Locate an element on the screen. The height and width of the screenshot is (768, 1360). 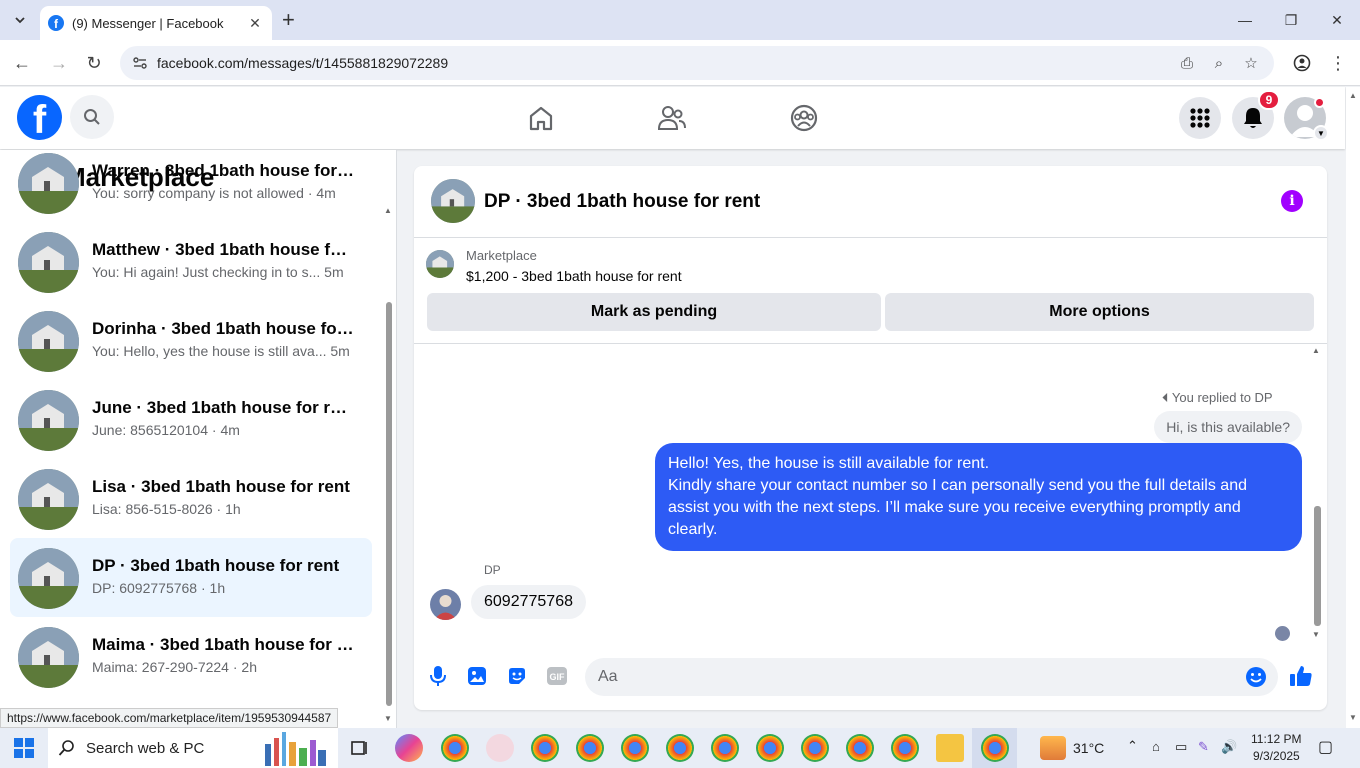
close-window-button: ✕ is located at coordinates (1337, 20).